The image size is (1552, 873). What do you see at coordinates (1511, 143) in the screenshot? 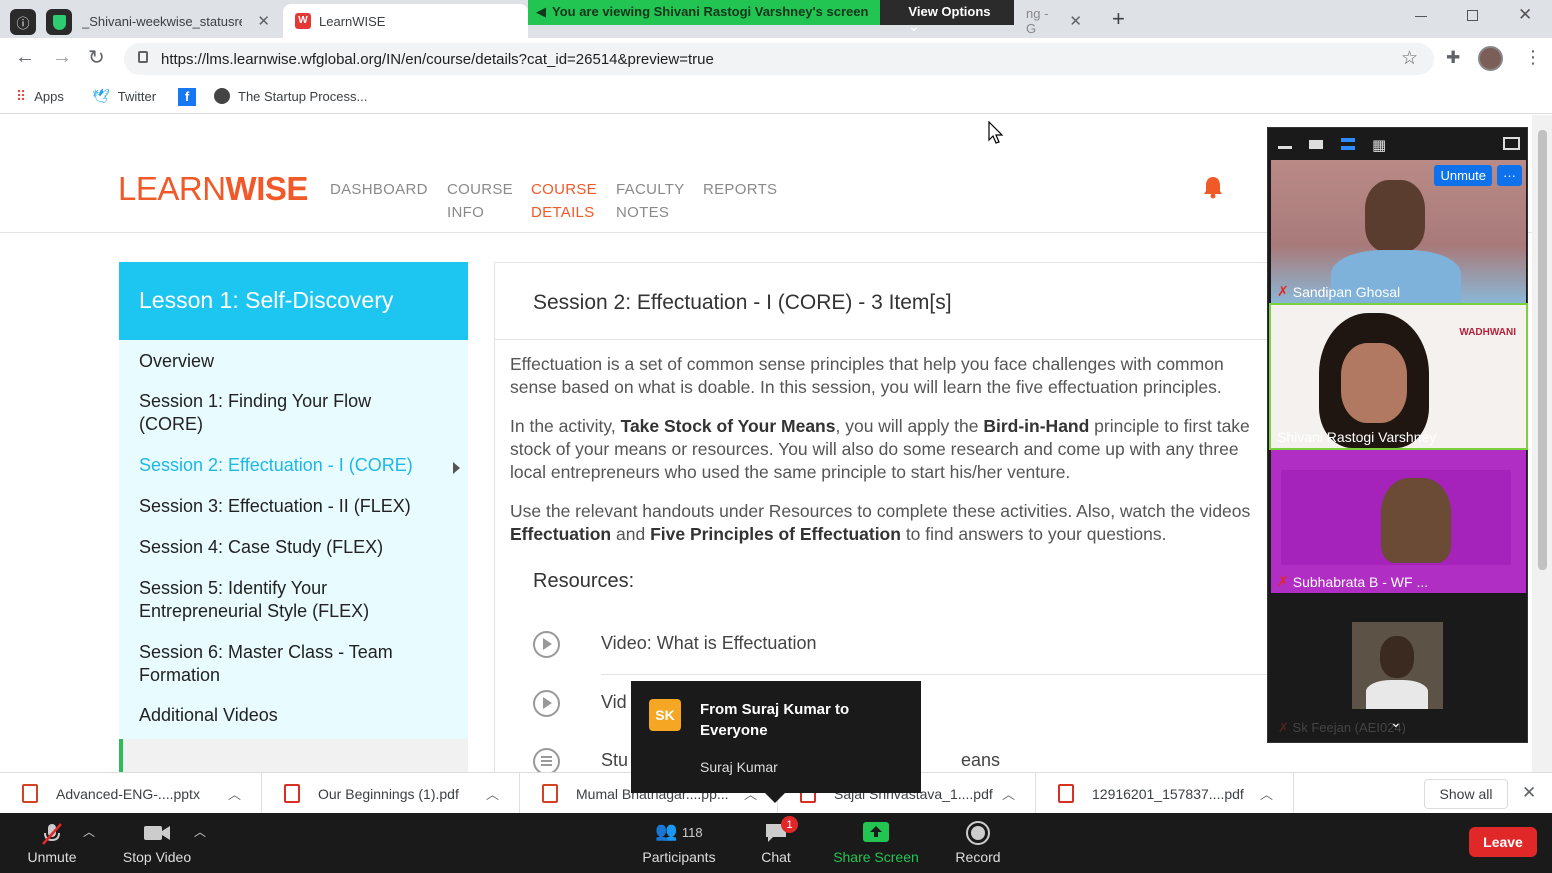
I see `exit-floating-icon` at bounding box center [1511, 143].